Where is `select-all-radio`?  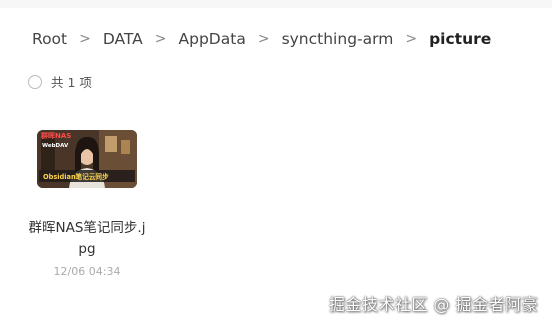 select-all-radio is located at coordinates (35, 81).